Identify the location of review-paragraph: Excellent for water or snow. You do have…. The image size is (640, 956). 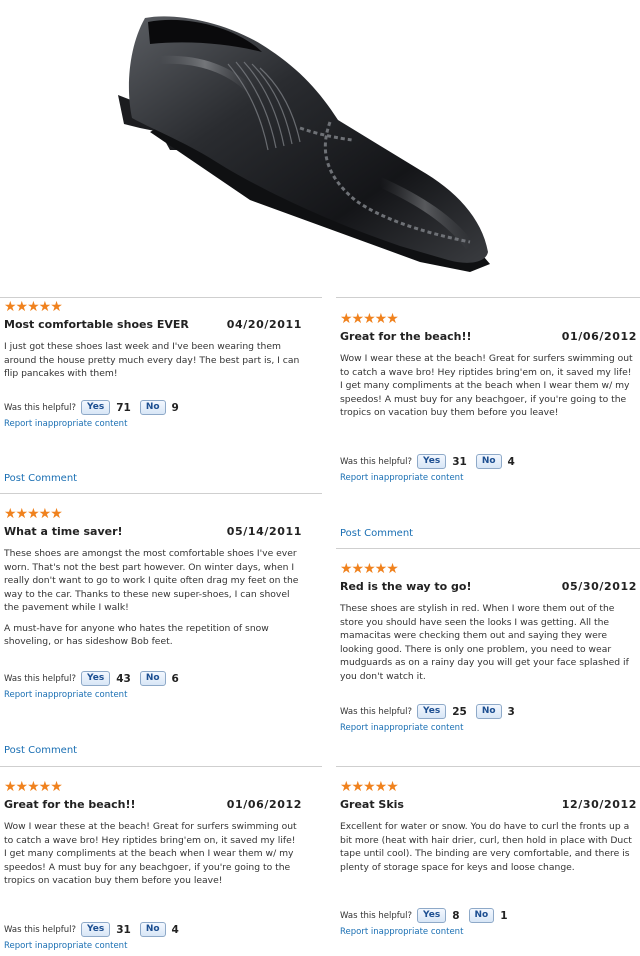
(486, 847).